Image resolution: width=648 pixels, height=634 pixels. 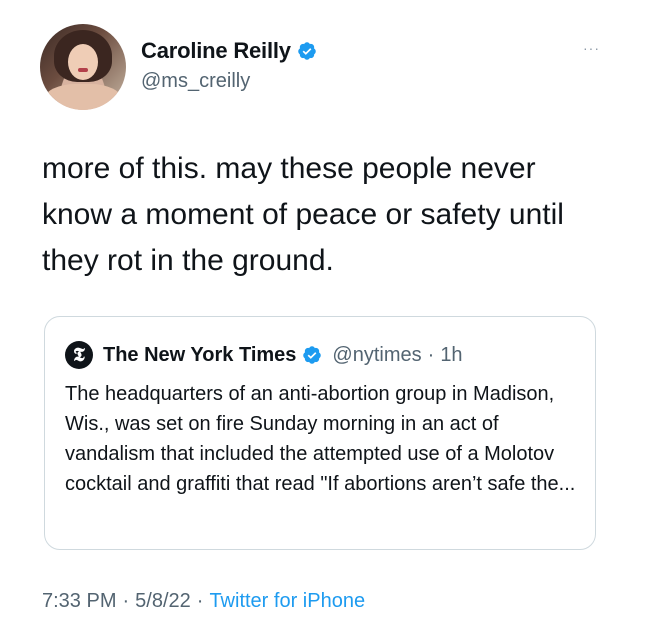 I want to click on author-avatar, so click(x=83, y=67).